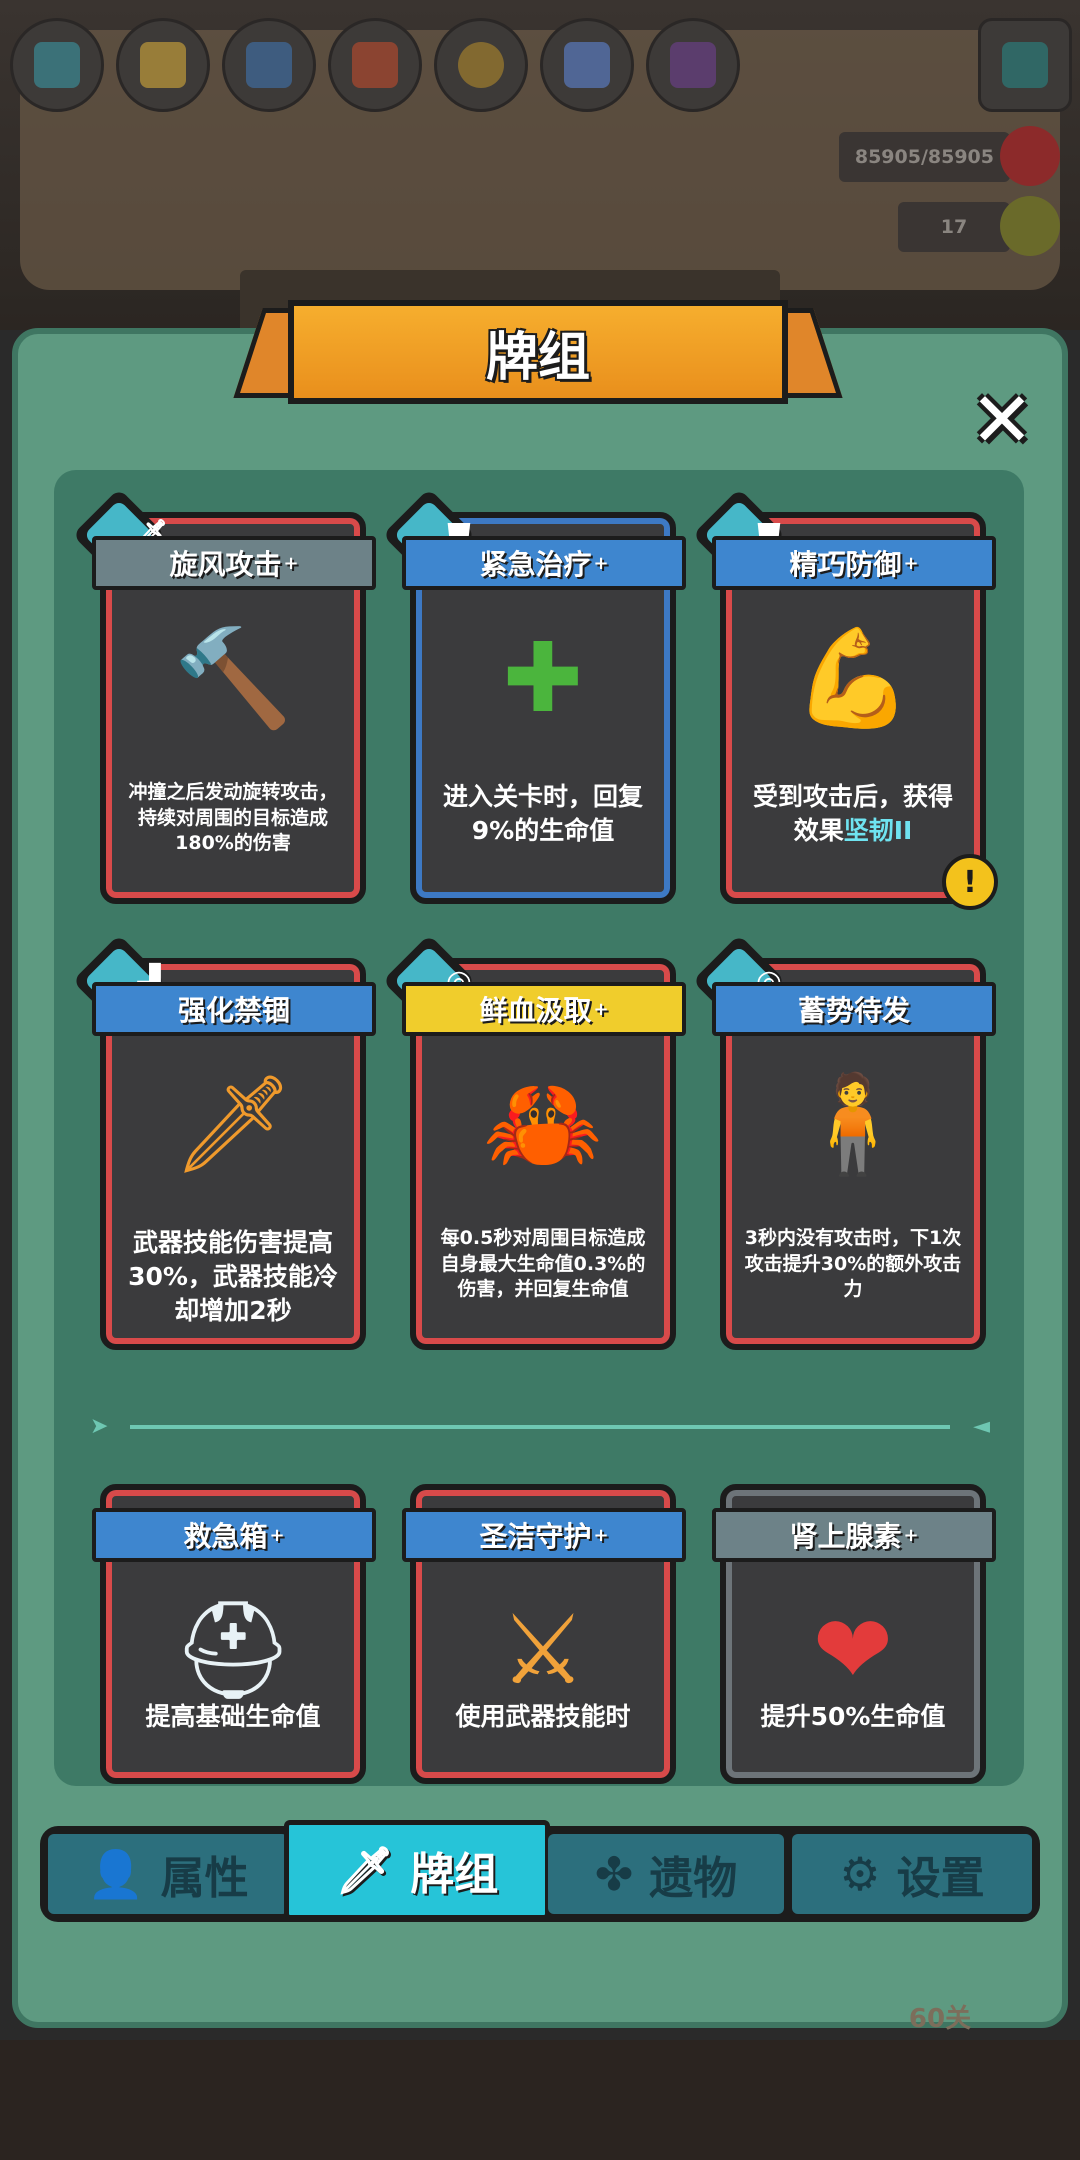  I want to click on card-3: ⛊ 精巧防御 + 💪 受到攻击后，获得效果坚韧II!, so click(845, 699).